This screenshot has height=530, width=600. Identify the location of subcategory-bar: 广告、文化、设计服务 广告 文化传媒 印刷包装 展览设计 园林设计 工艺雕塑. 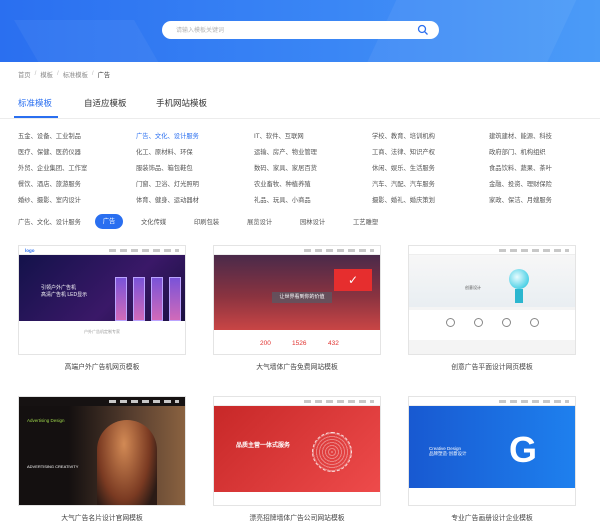
(300, 222).